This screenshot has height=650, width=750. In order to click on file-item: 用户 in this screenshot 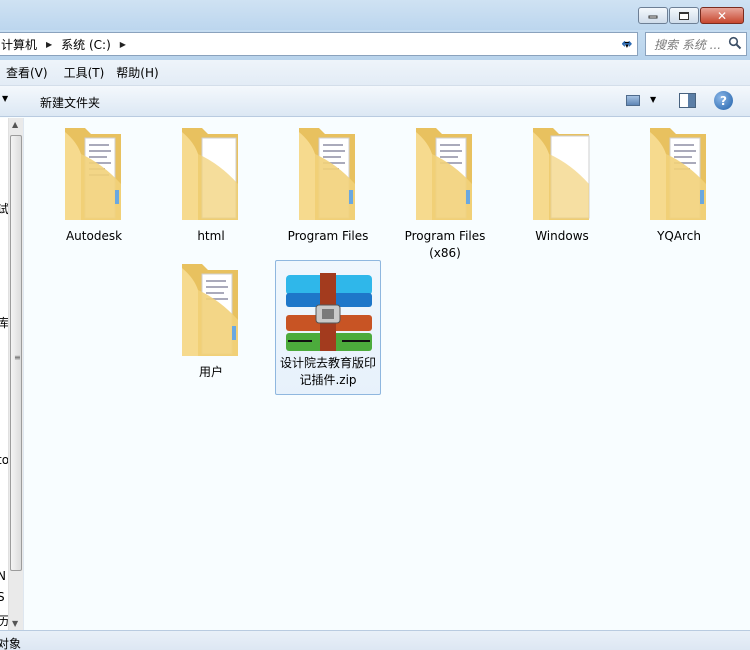, I will do `click(211, 320)`.